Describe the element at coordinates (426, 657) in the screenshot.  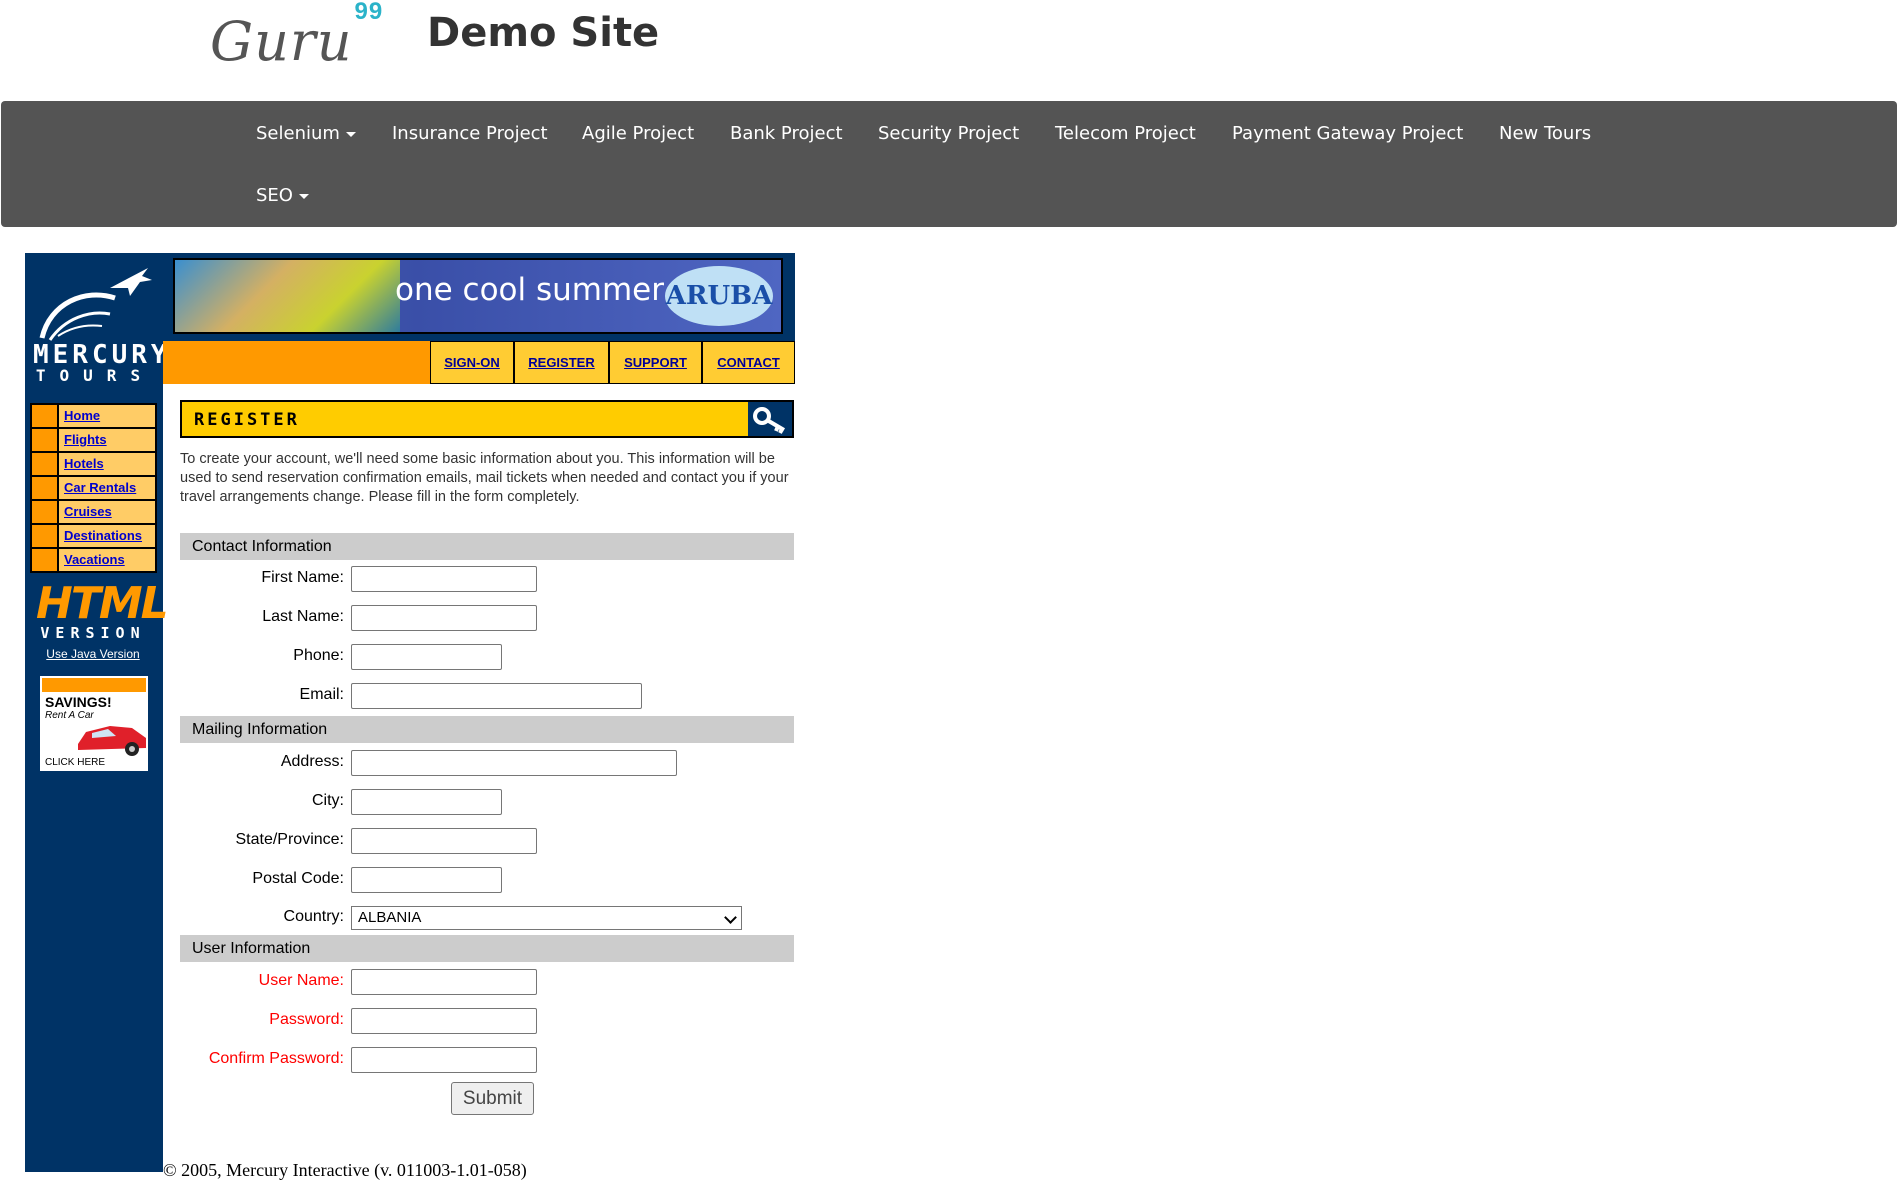
I see `phone-input` at that location.